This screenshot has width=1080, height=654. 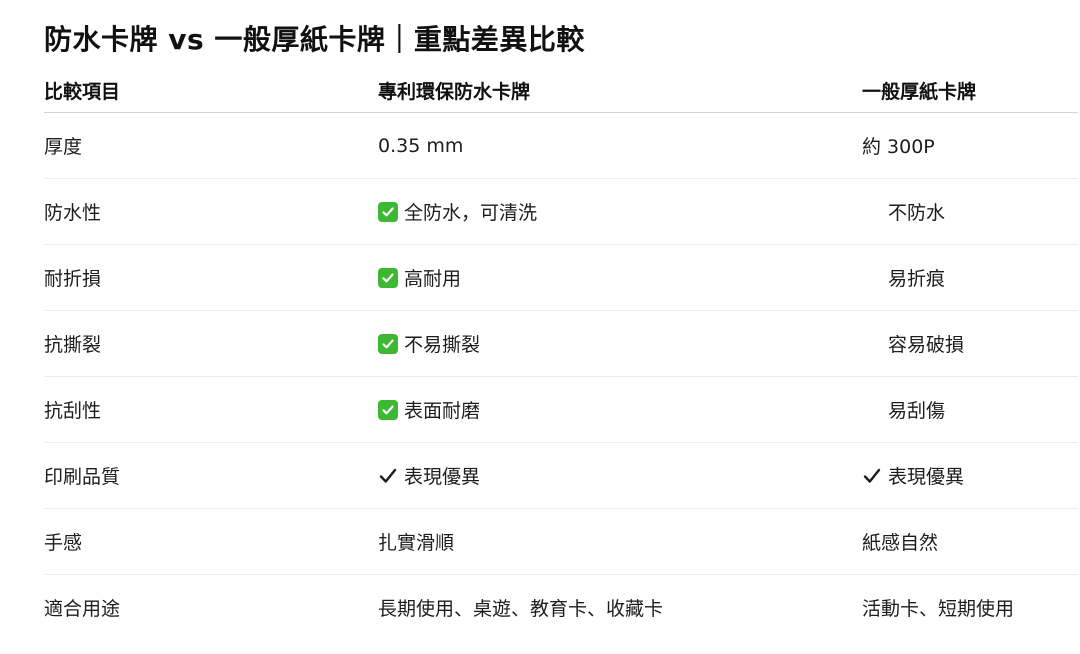 I want to click on row-item-label: 印刷品質, so click(x=82, y=477).